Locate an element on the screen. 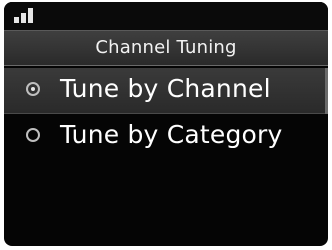 The width and height of the screenshot is (332, 250). menu-item-label: Tune by Channel is located at coordinates (165, 88).